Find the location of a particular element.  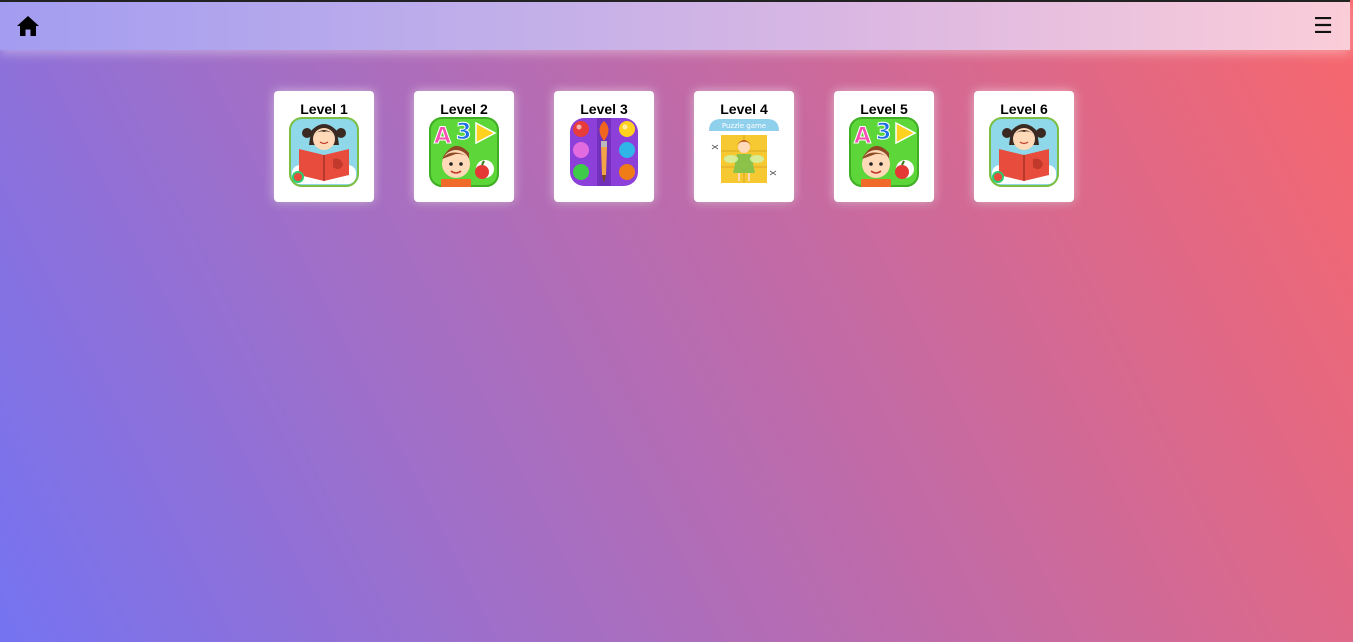

level-title: Level 6 is located at coordinates (1024, 109).